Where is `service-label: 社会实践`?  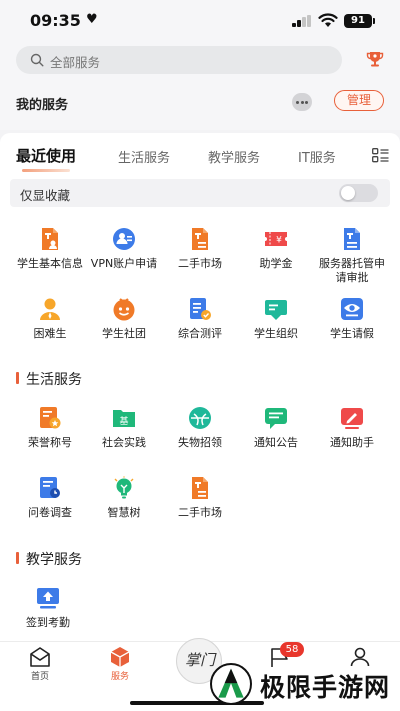 service-label: 社会实践 is located at coordinates (124, 442).